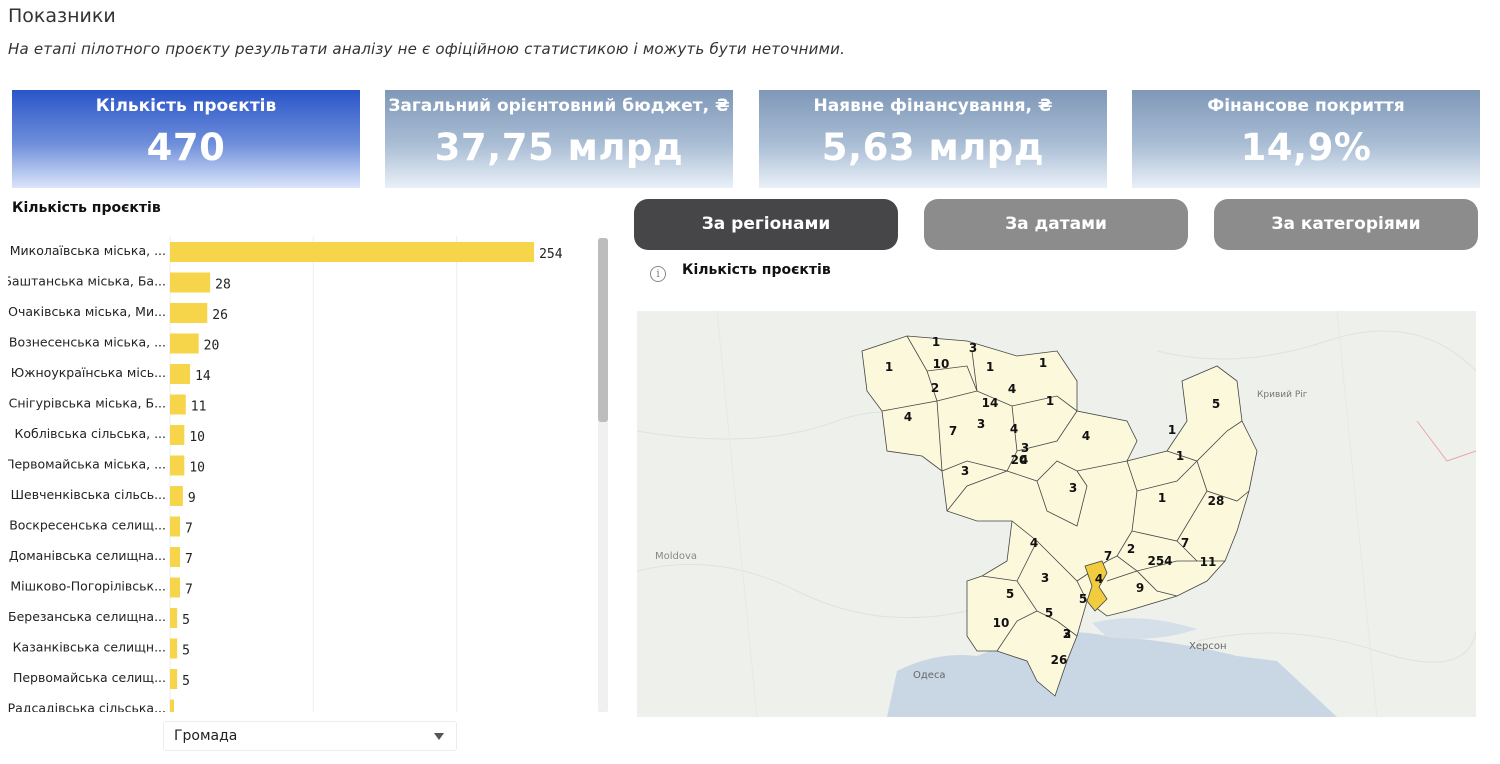  I want to click on kpi-card-coverage: Фінансове покриття 14,9%, so click(1306, 139).